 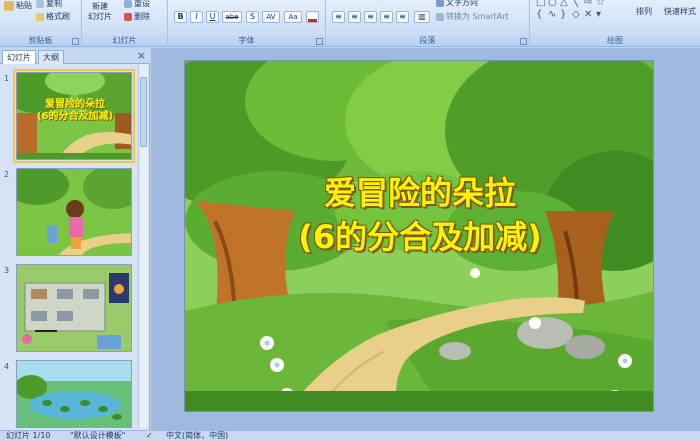 I want to click on thumbnail-number: 4, so click(x=7, y=366).